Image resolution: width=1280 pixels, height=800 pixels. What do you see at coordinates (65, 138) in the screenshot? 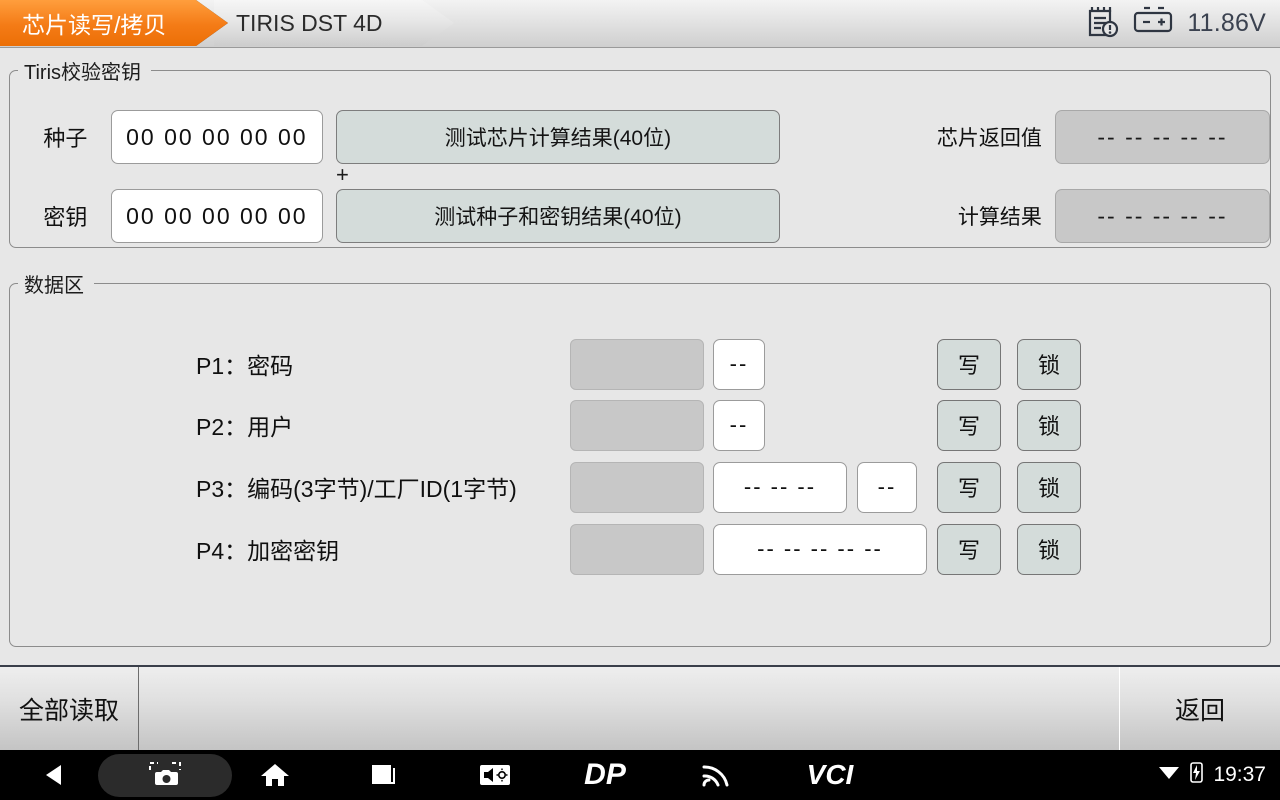
I see `seed-label: 种子` at bounding box center [65, 138].